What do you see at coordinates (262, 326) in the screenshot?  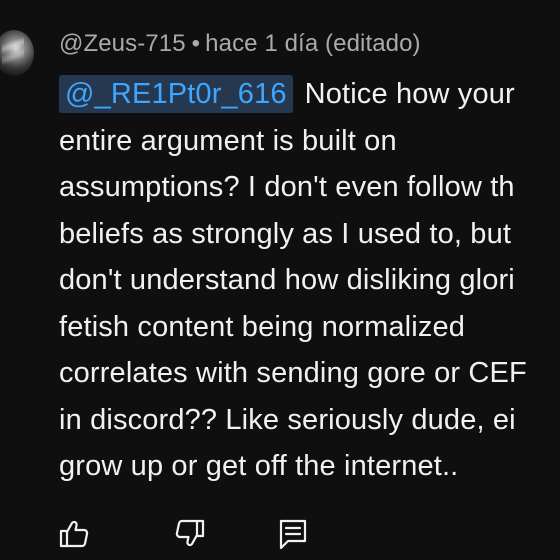 I see `comment-line: fetish content being normalized` at bounding box center [262, 326].